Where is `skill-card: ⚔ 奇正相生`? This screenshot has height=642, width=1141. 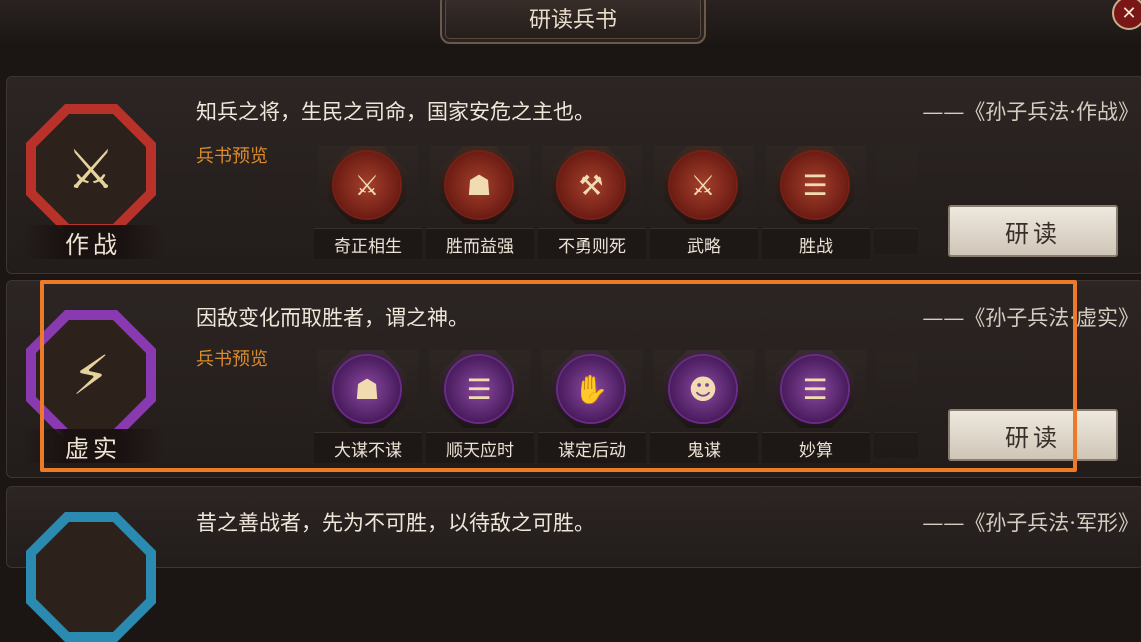
skill-card: ⚔ 奇正相生 is located at coordinates (368, 202).